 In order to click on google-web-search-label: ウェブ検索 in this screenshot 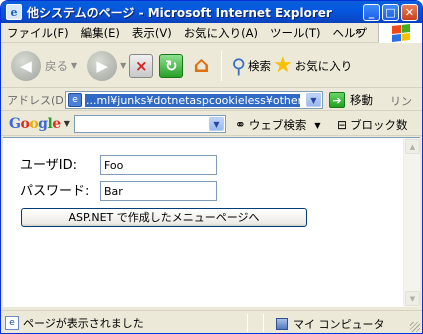, I will do `click(277, 125)`.